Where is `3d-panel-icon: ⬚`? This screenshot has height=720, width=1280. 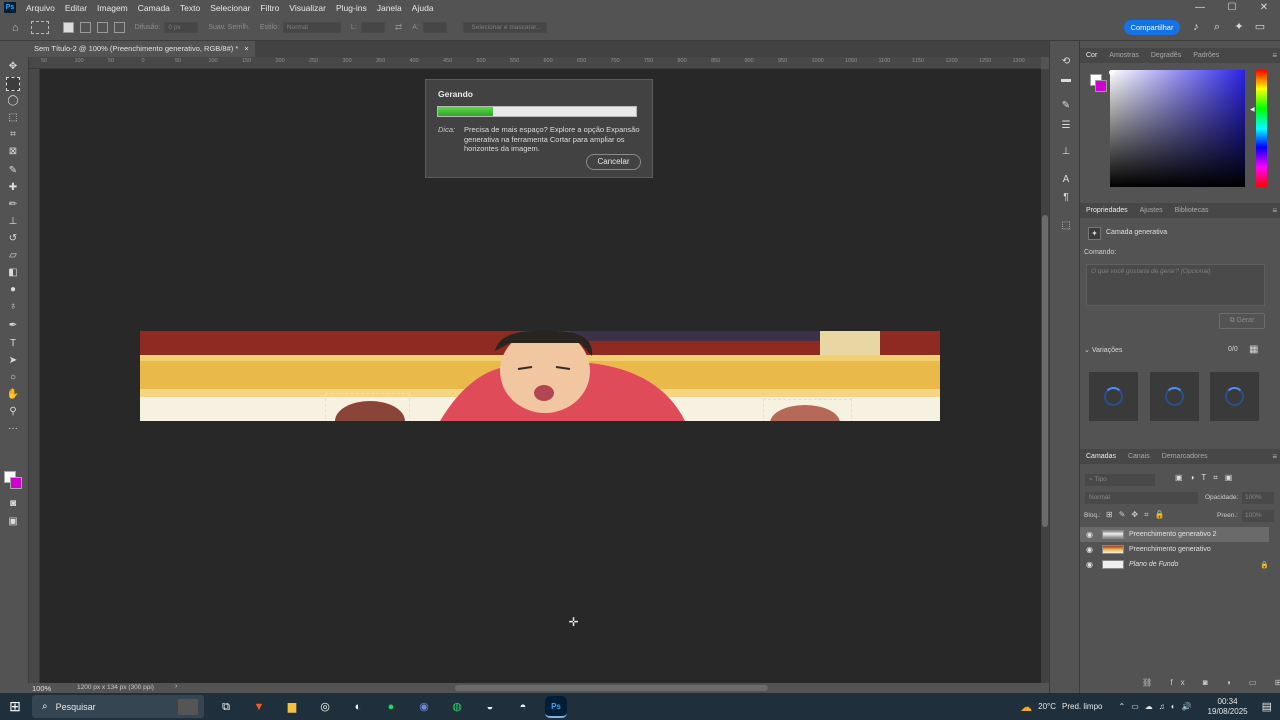
3d-panel-icon: ⬚ is located at coordinates (1066, 226).